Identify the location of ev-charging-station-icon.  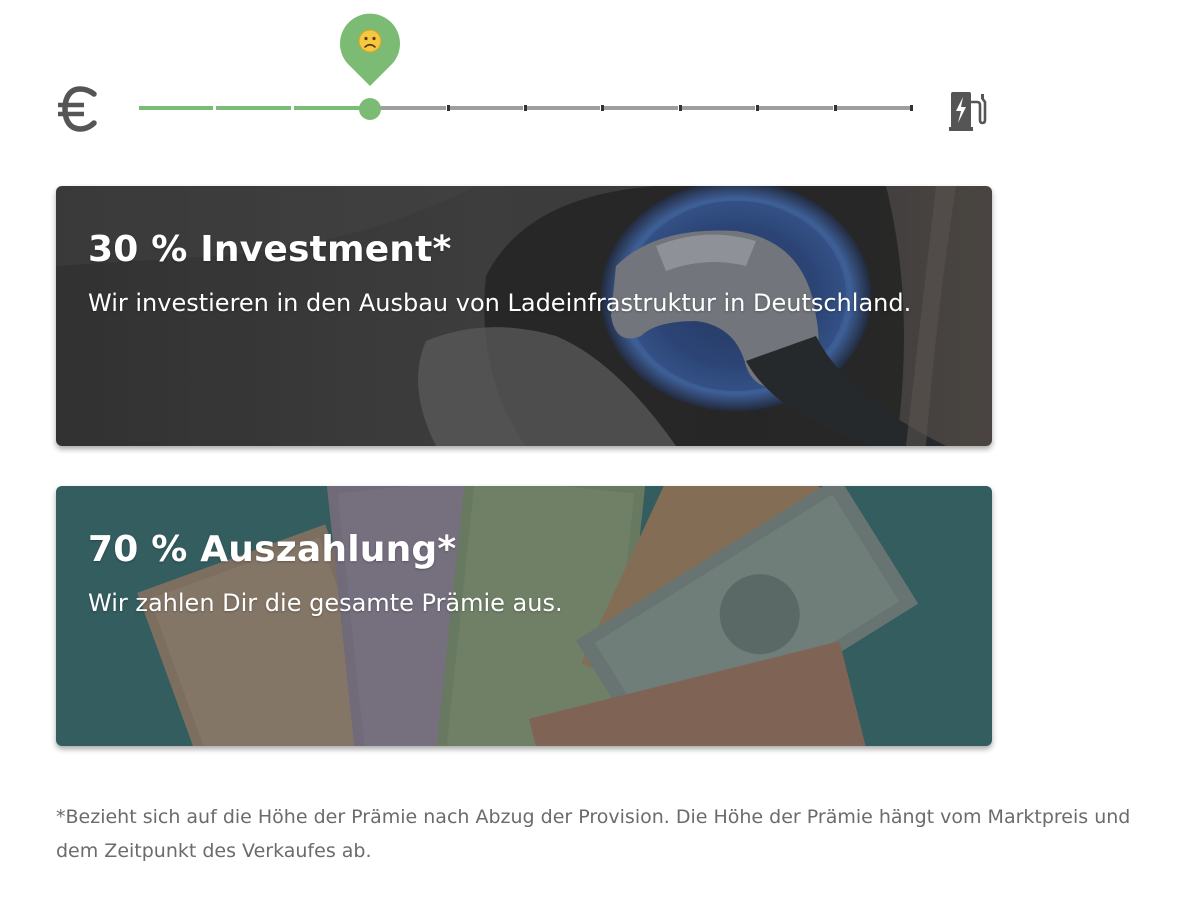
(968, 111).